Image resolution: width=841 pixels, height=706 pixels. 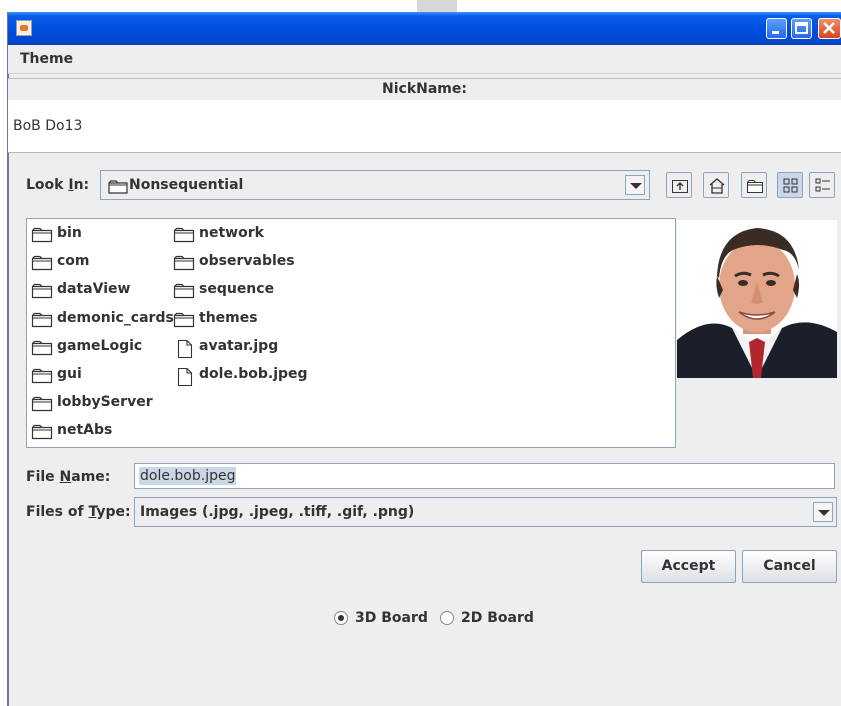 What do you see at coordinates (277, 512) in the screenshot?
I see `files-of-type-value: Images (.jpg, .jpeg, .tiff, .gif, .png)` at bounding box center [277, 512].